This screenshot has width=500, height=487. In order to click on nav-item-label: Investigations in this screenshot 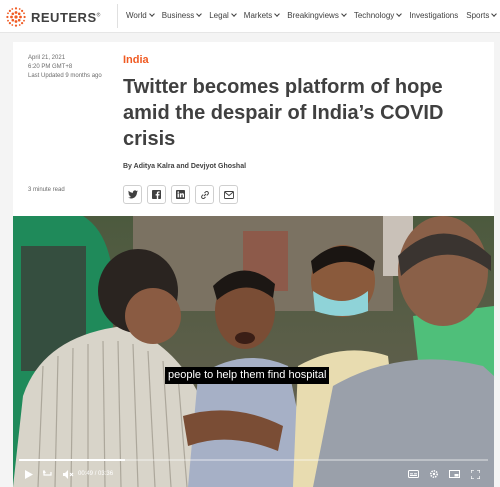, I will do `click(434, 15)`.